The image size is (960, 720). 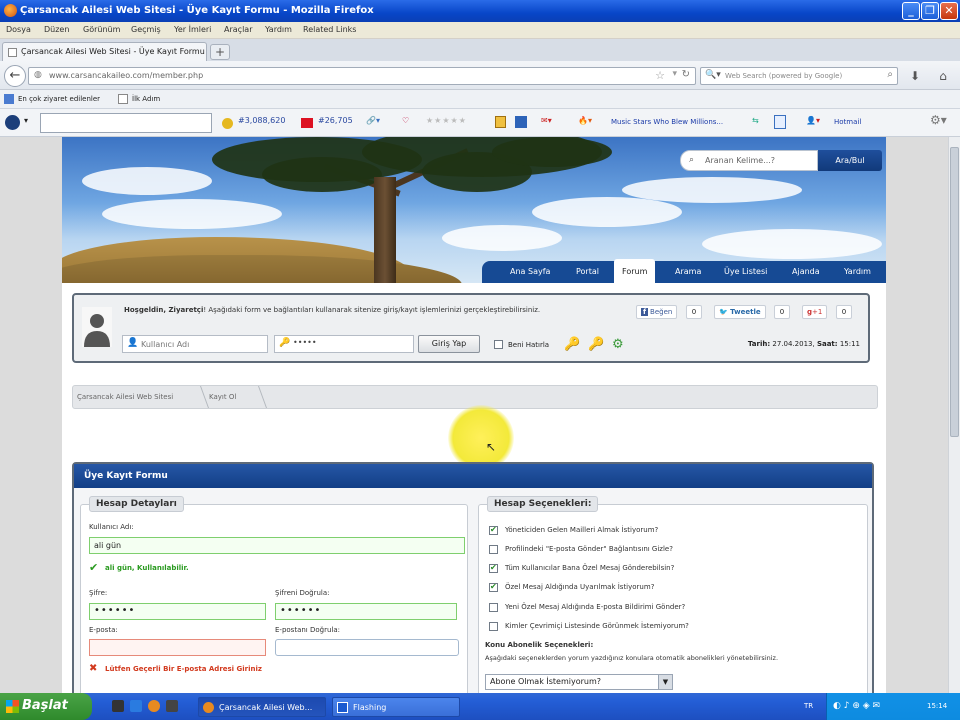 I want to click on system-tray: ◐ ♪ ⊕ ◈ ✉ 15:14, so click(x=893, y=706).